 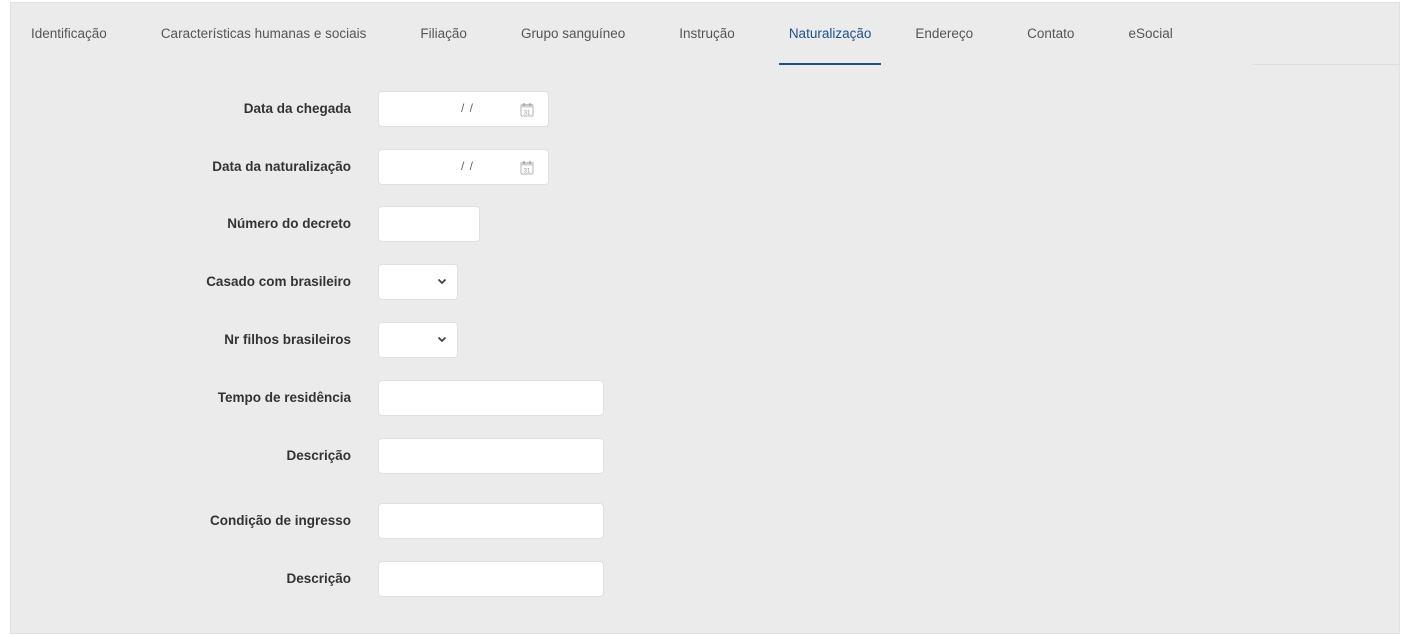 I want to click on numero-decreto-label: Número do decreto, so click(x=289, y=223).